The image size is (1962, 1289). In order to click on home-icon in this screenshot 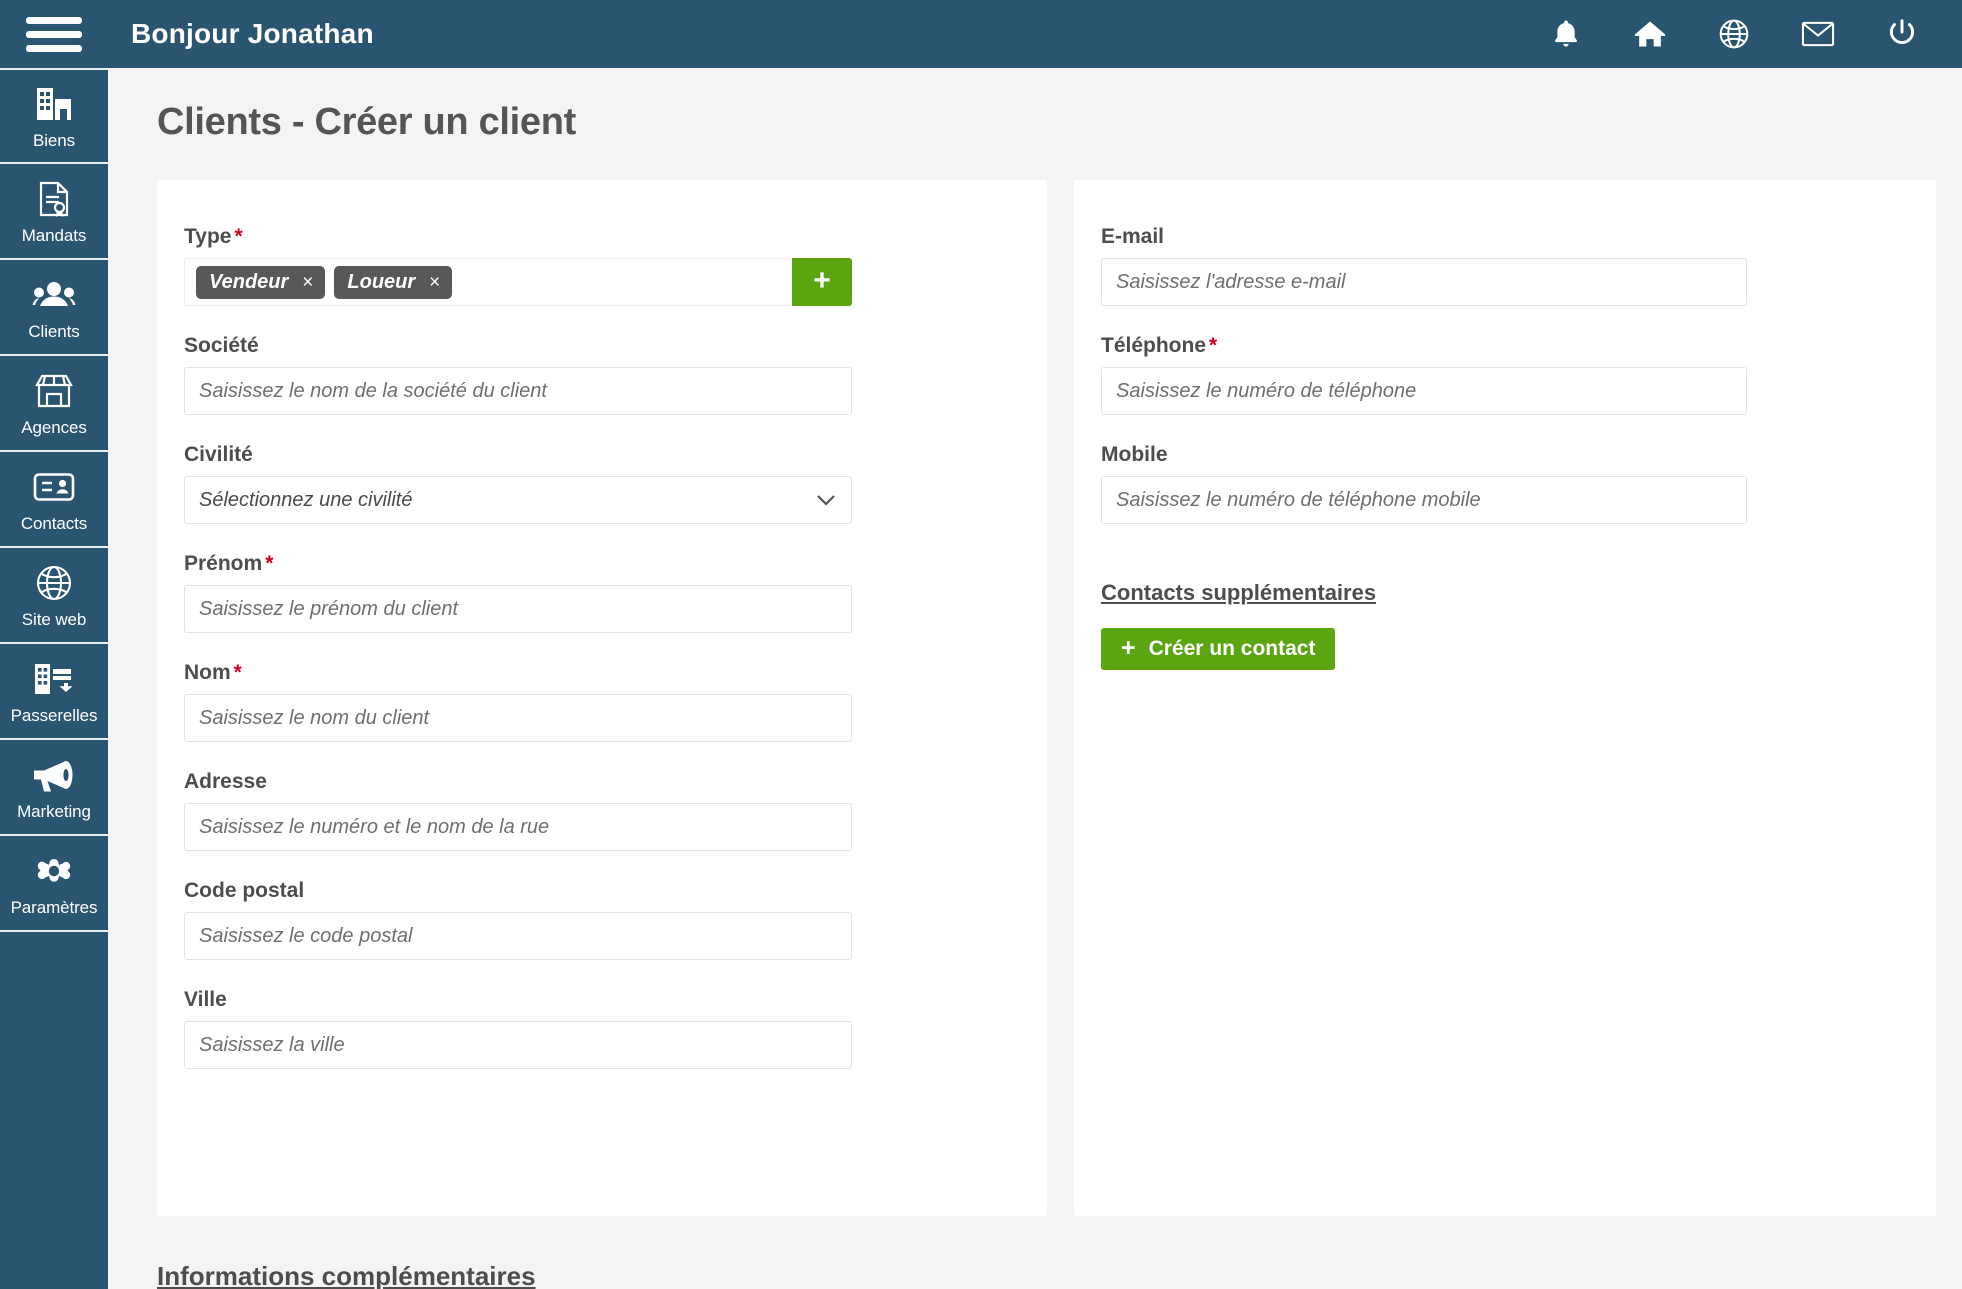, I will do `click(1650, 34)`.